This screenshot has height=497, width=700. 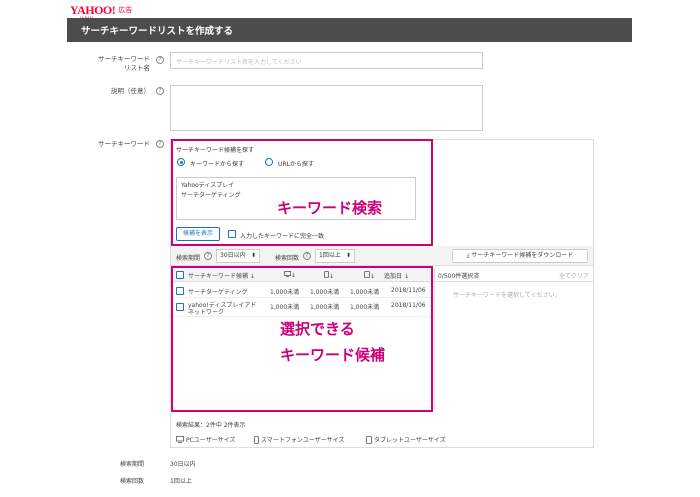 What do you see at coordinates (211, 440) in the screenshot?
I see `legend-pc-label: PCユーザーサイズ` at bounding box center [211, 440].